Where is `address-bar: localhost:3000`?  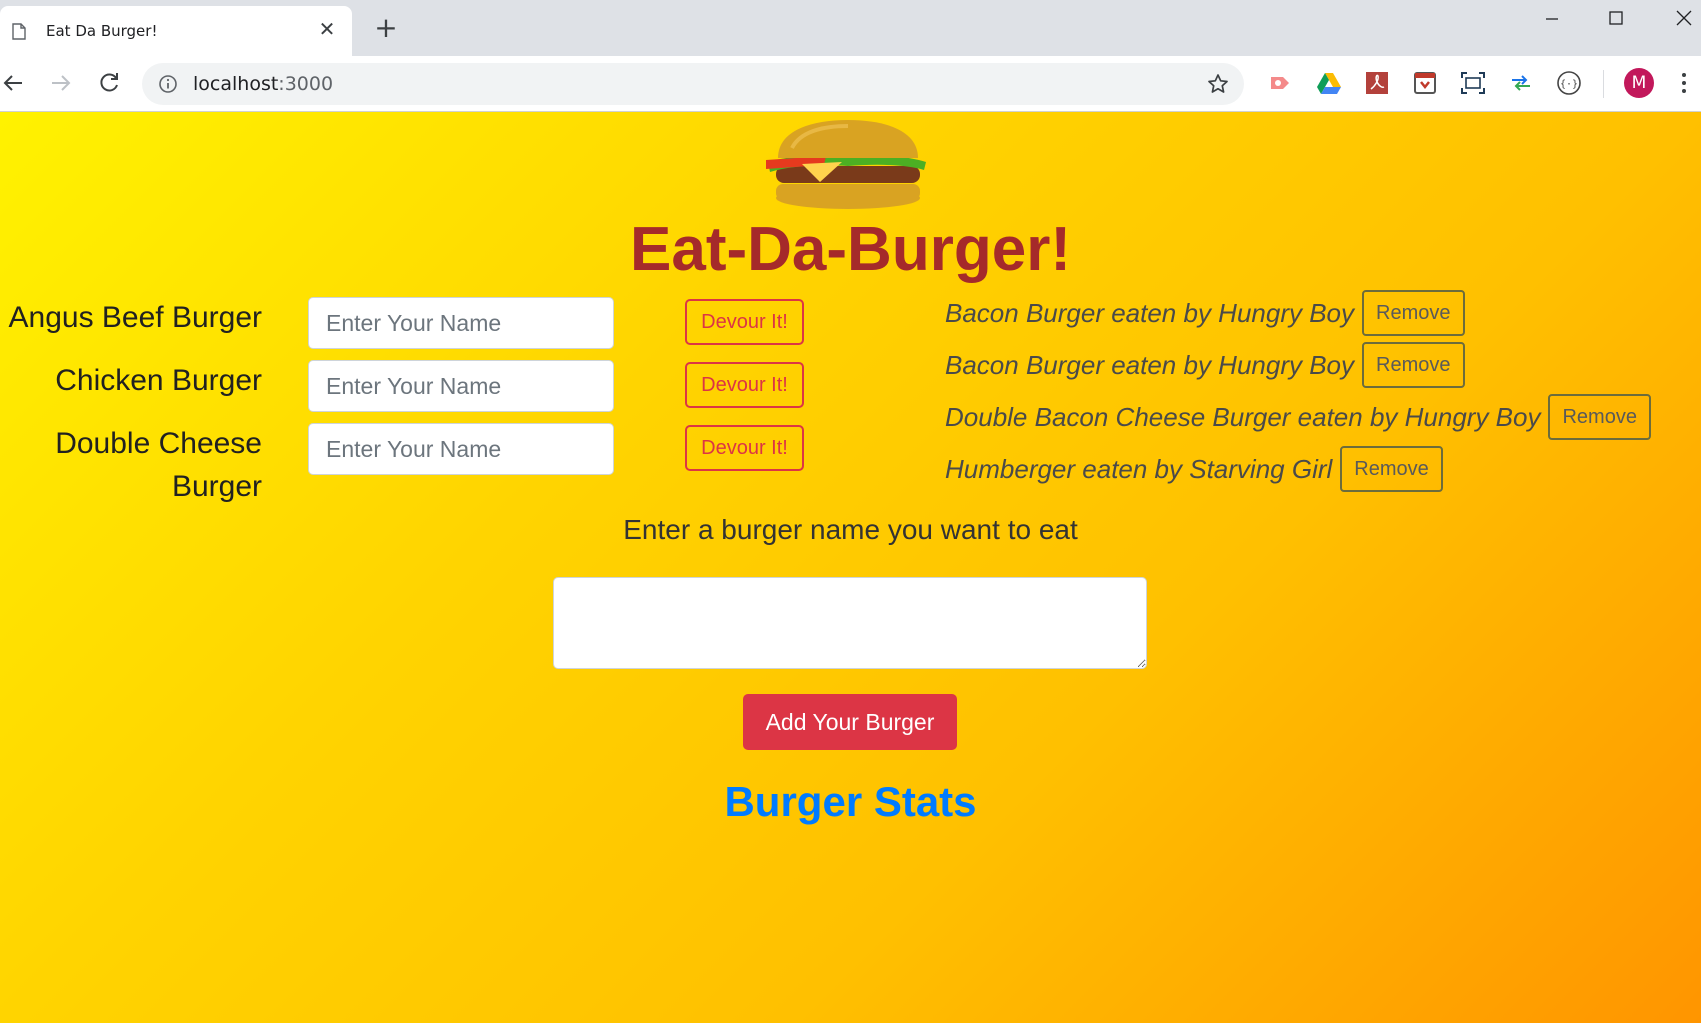 address-bar: localhost:3000 is located at coordinates (693, 84).